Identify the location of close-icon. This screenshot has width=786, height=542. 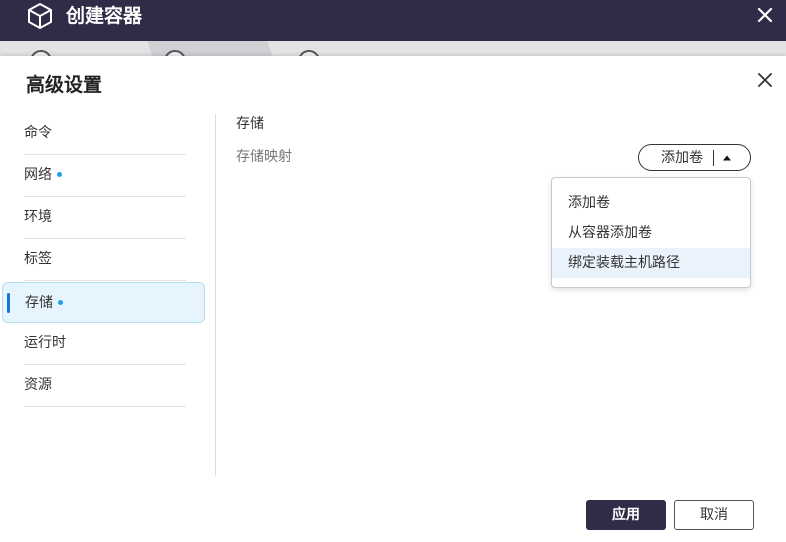
(765, 80).